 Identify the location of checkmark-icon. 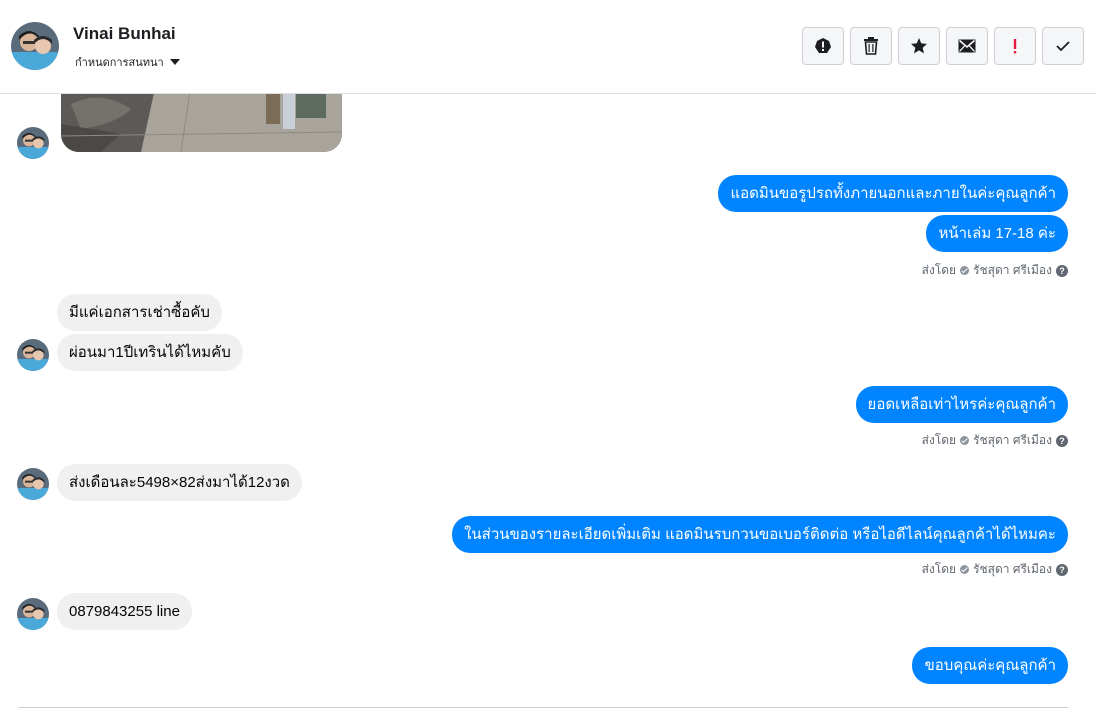
(1063, 46).